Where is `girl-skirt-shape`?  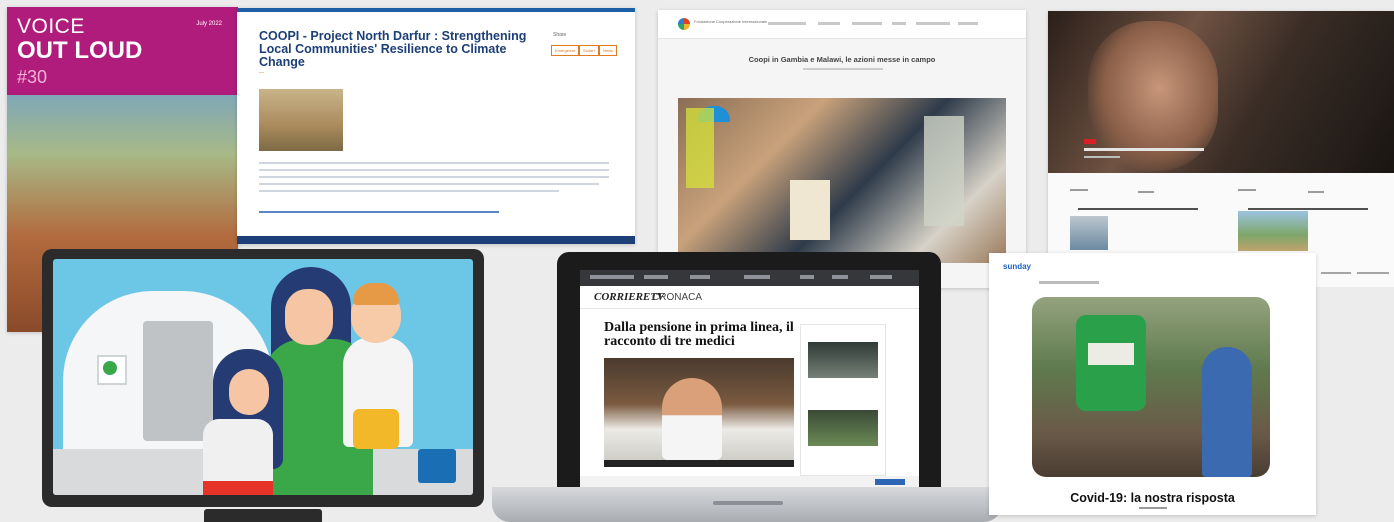 girl-skirt-shape is located at coordinates (238, 488).